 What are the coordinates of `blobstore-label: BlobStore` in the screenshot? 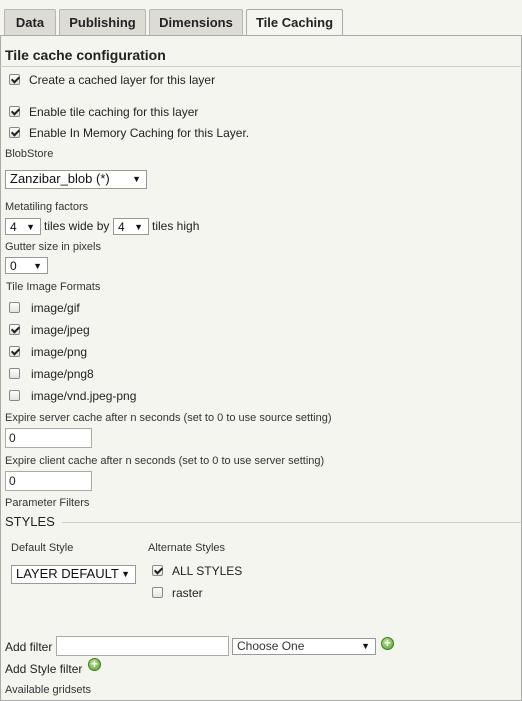 It's located at (29, 154).